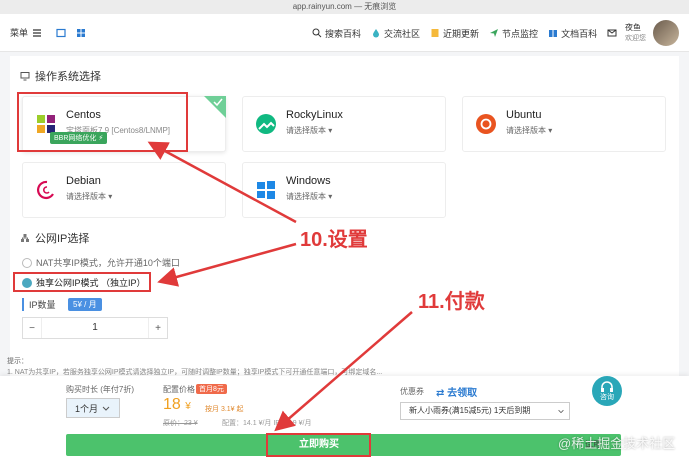 The width and height of the screenshot is (689, 459). Describe the element at coordinates (68, 77) in the screenshot. I see `os-section-label: 操作系统选择` at that location.